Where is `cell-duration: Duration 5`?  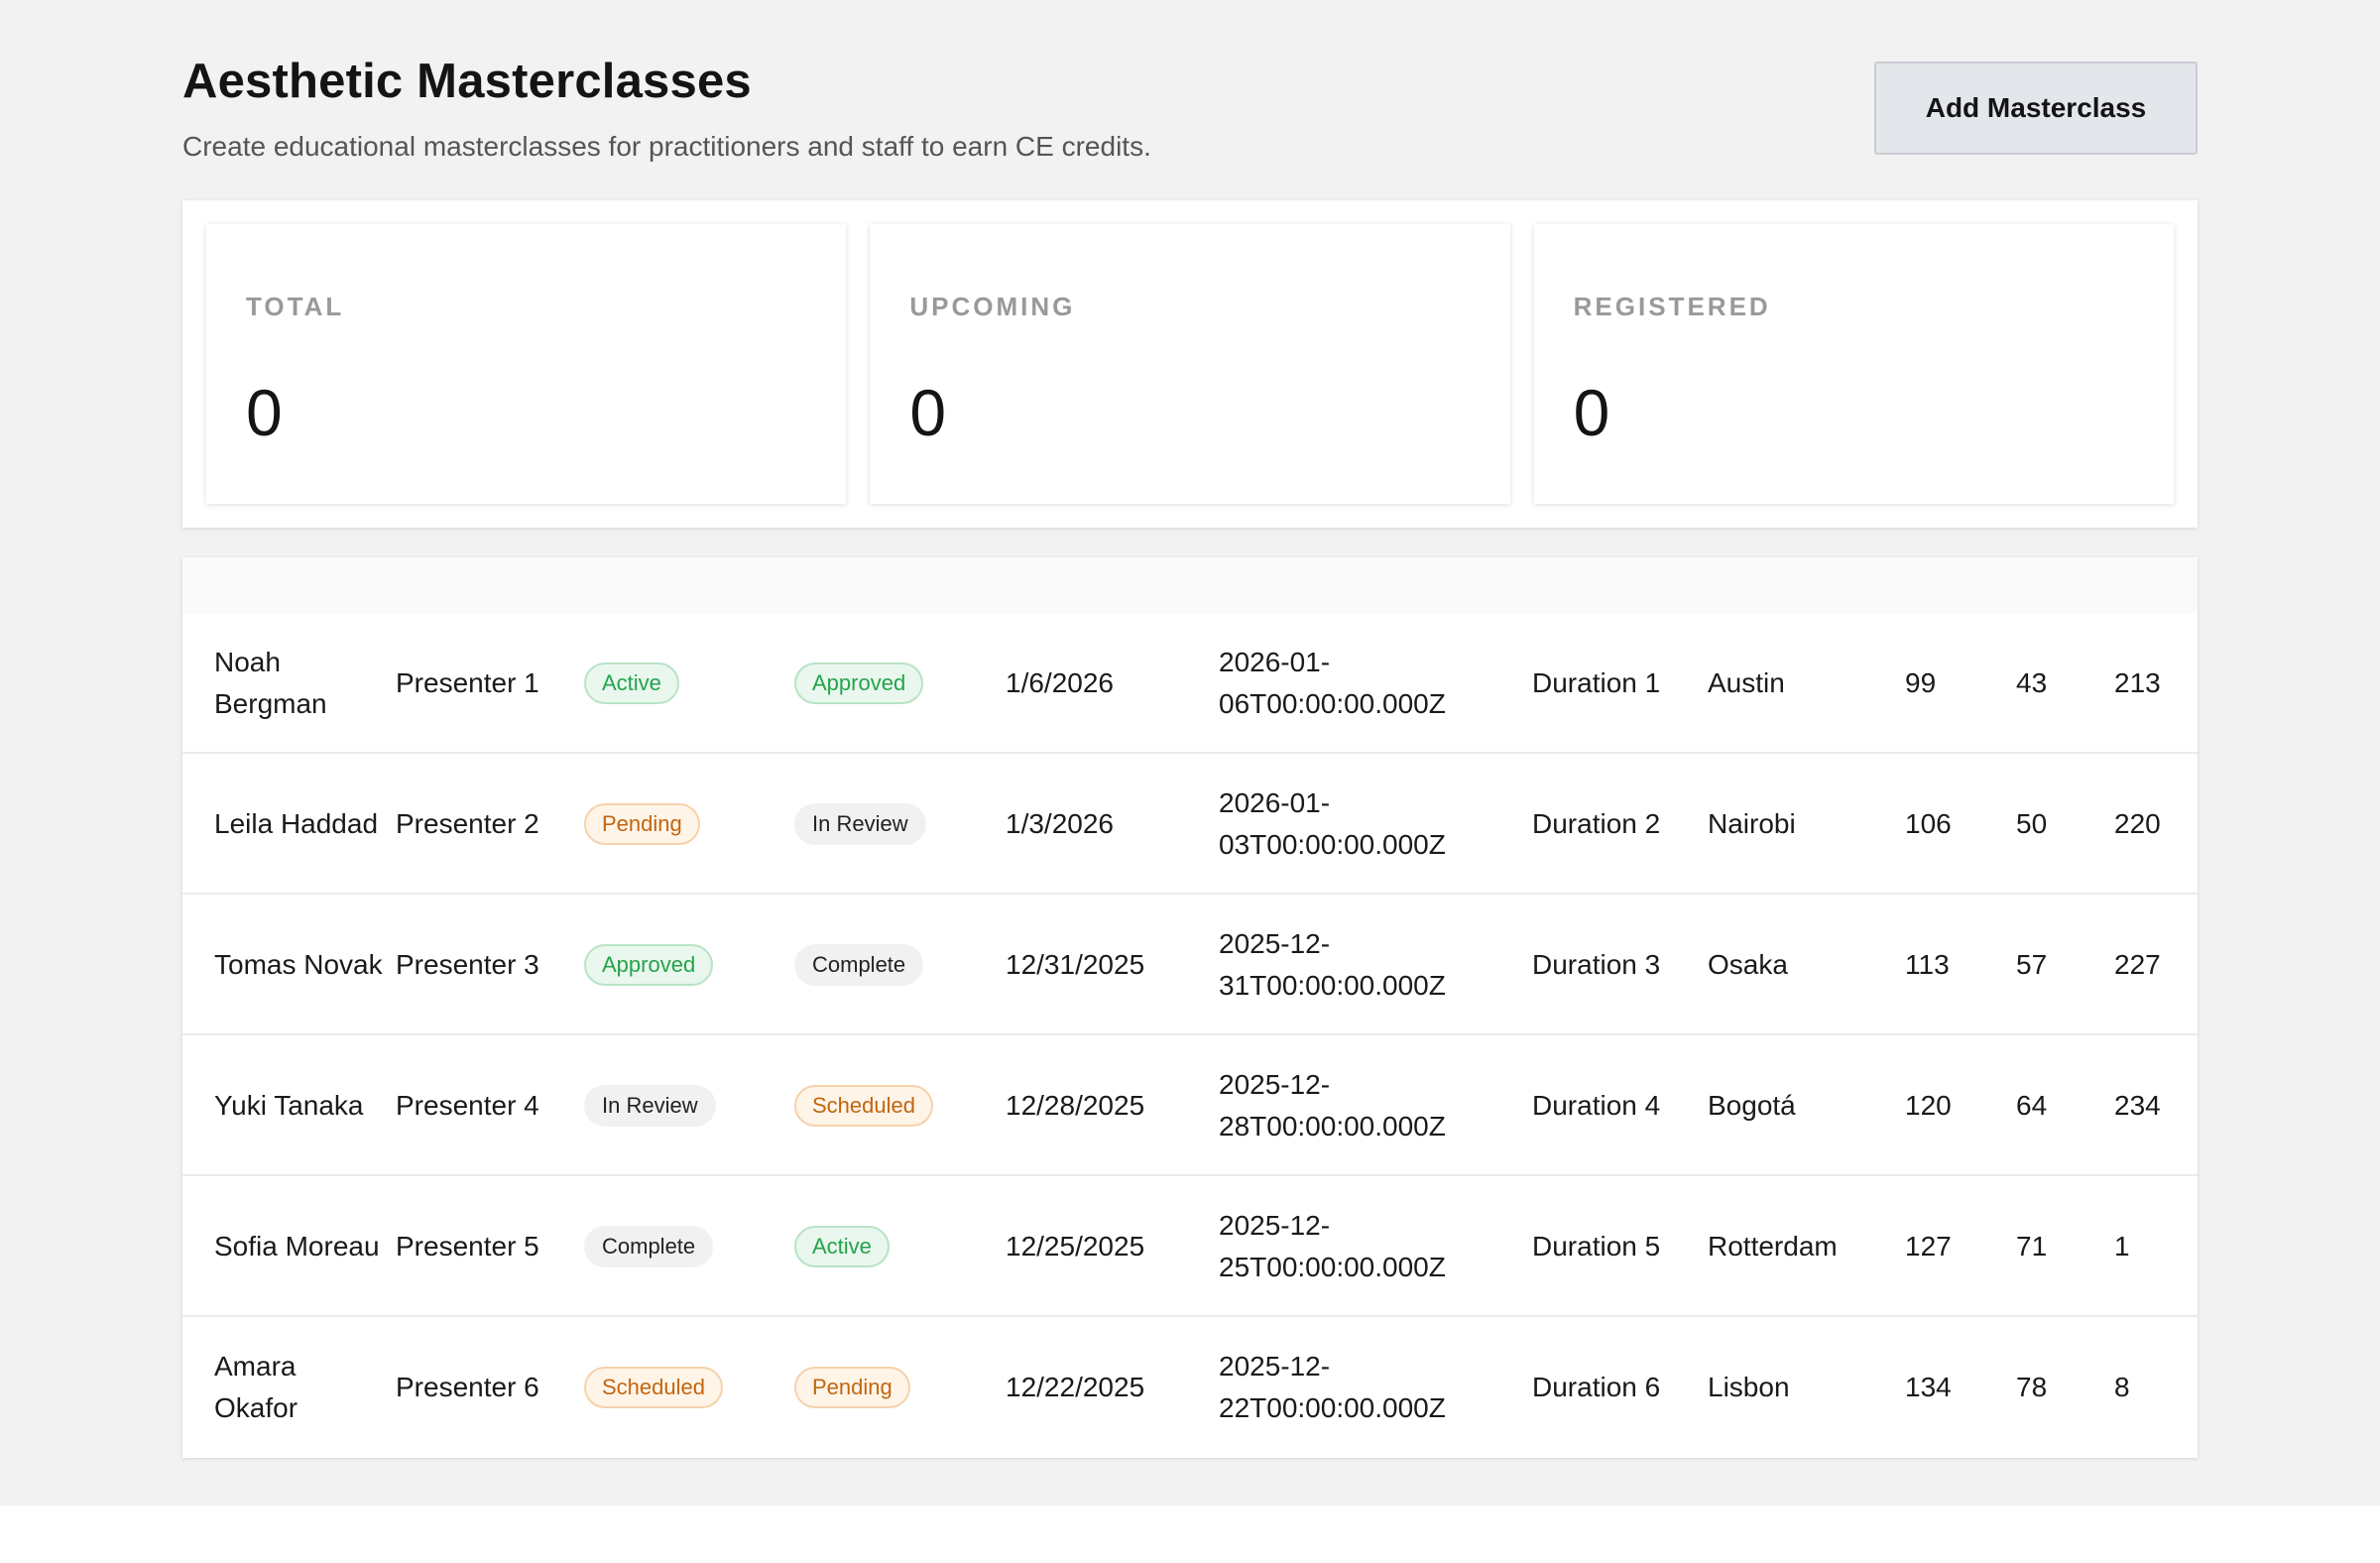
cell-duration: Duration 5 is located at coordinates (1596, 1246).